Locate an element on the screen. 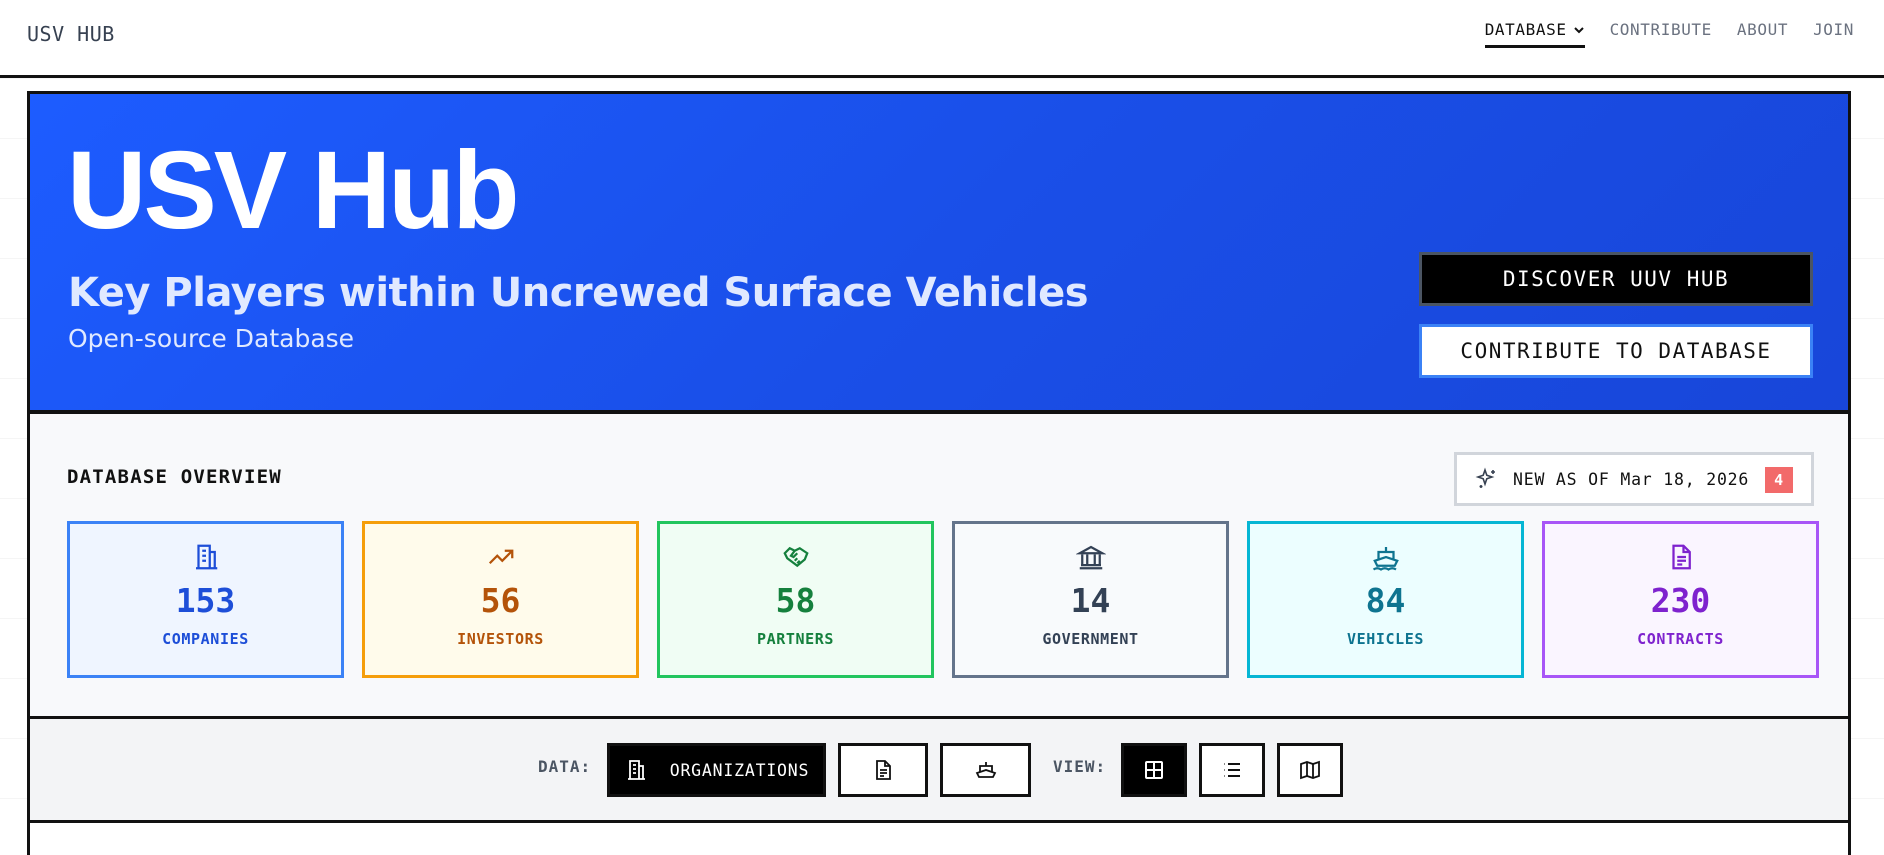 The image size is (1884, 855). view-list-button is located at coordinates (1232, 770).